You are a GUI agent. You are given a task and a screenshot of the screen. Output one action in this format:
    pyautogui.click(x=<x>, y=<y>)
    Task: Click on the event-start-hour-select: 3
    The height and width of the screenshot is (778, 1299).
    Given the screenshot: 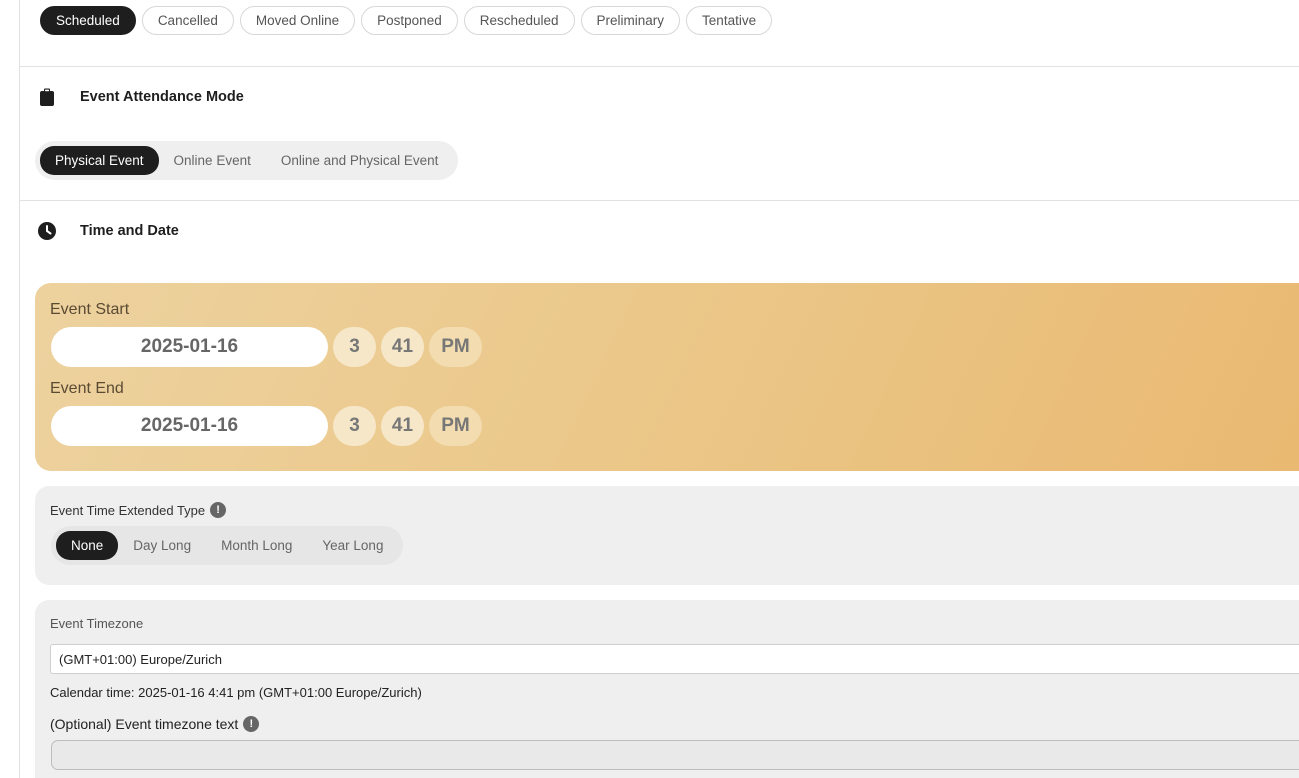 What is the action you would take?
    pyautogui.click(x=354, y=347)
    